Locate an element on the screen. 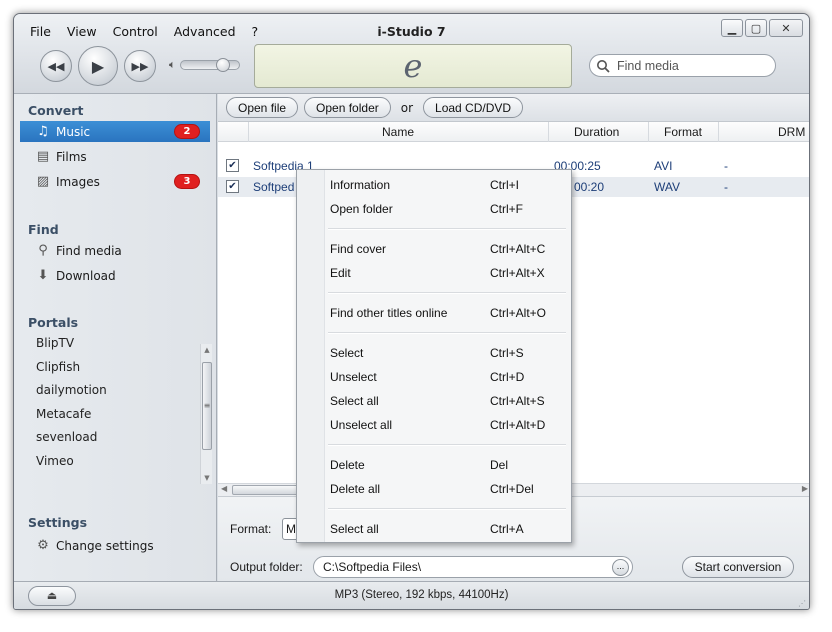 The height and width of the screenshot is (632, 832). portals-scrollbar: ▲ ≡ ▼ is located at coordinates (206, 414).